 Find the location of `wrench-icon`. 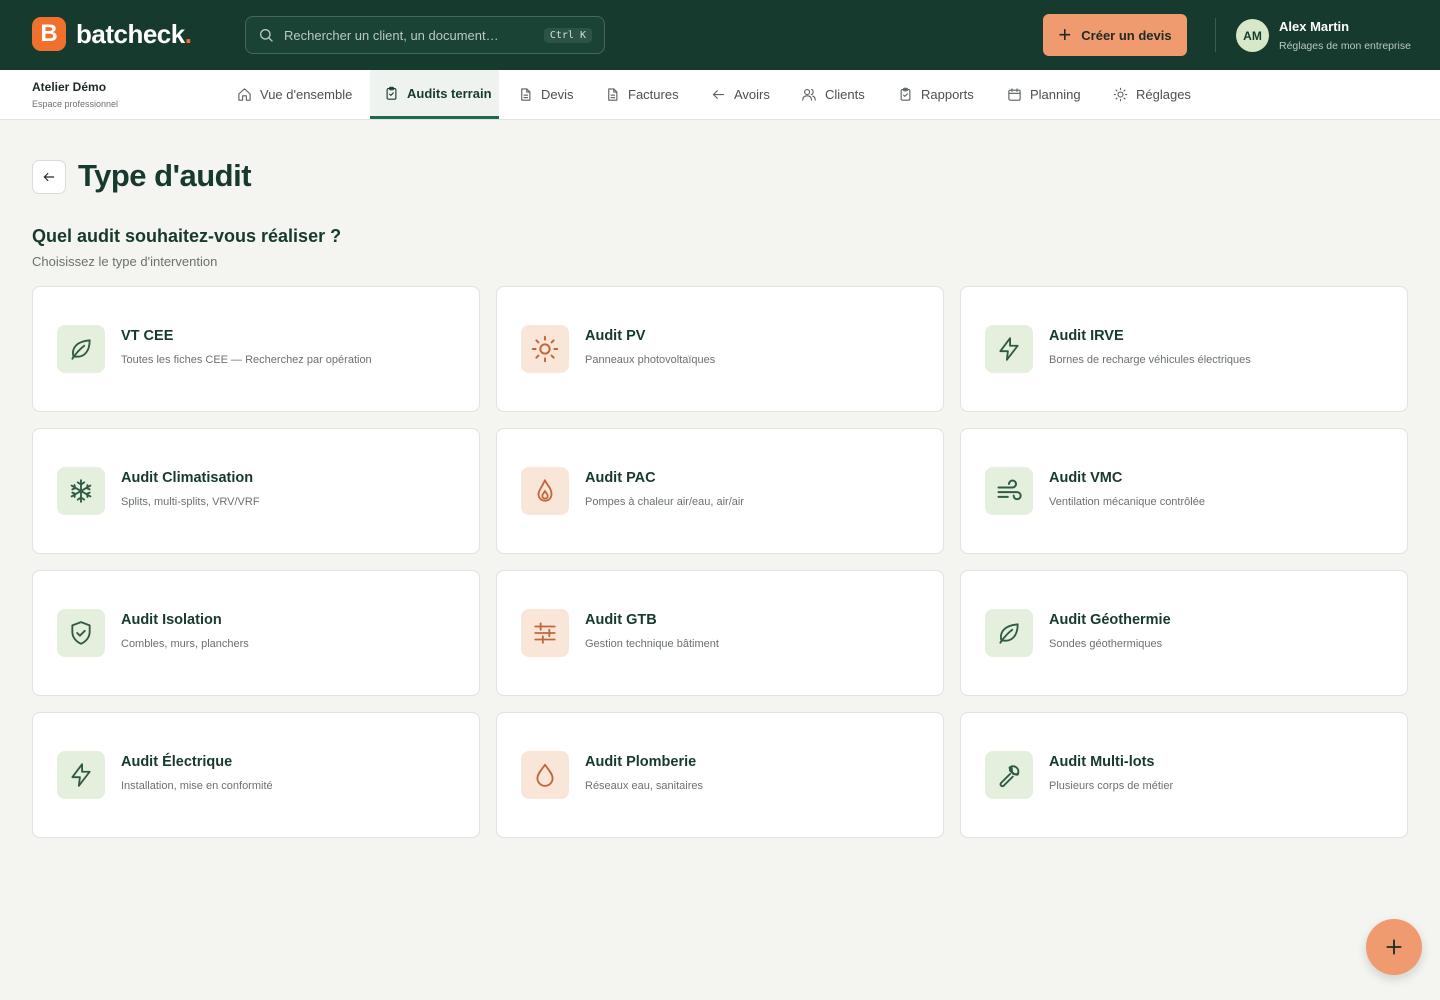

wrench-icon is located at coordinates (1009, 776).